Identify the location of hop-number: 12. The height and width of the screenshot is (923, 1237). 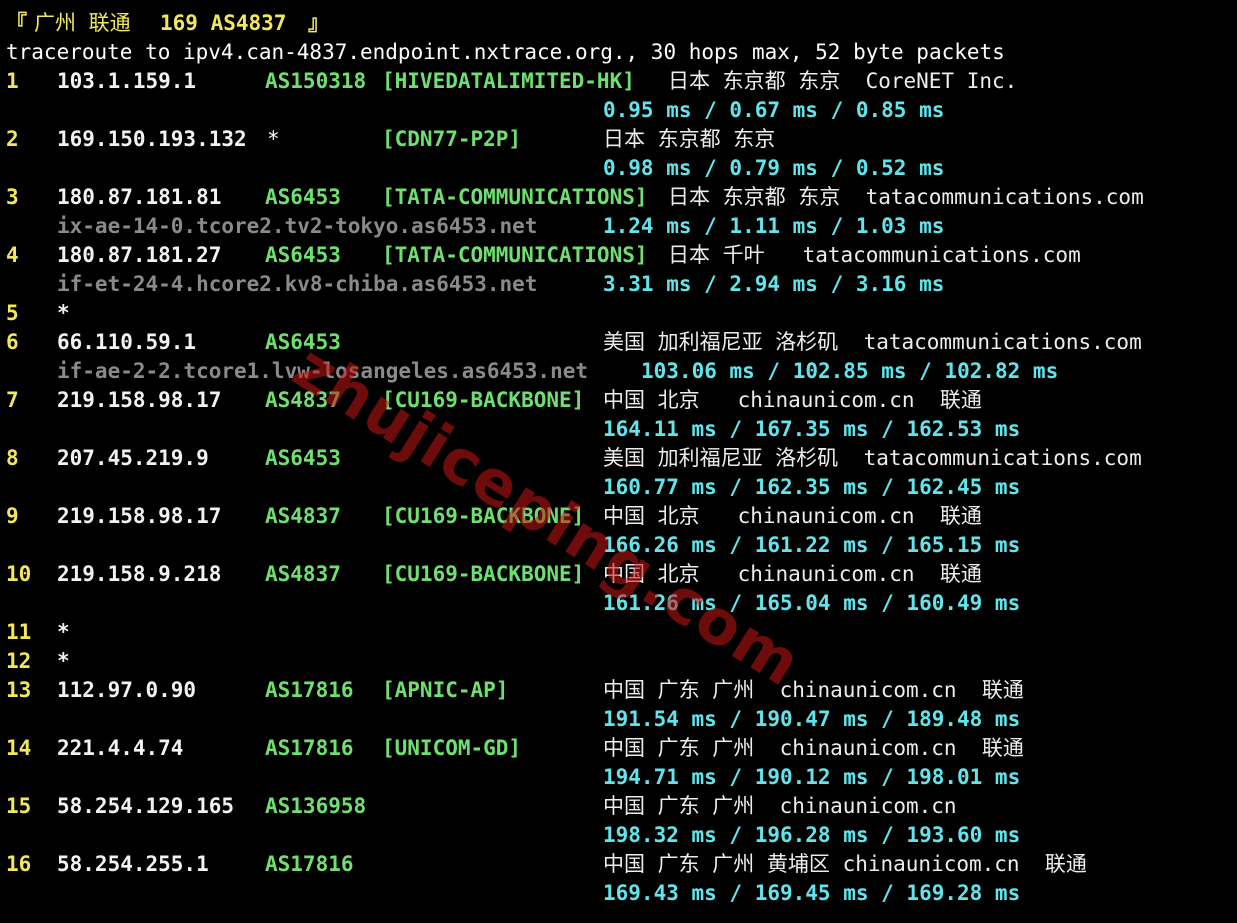
(19, 661).